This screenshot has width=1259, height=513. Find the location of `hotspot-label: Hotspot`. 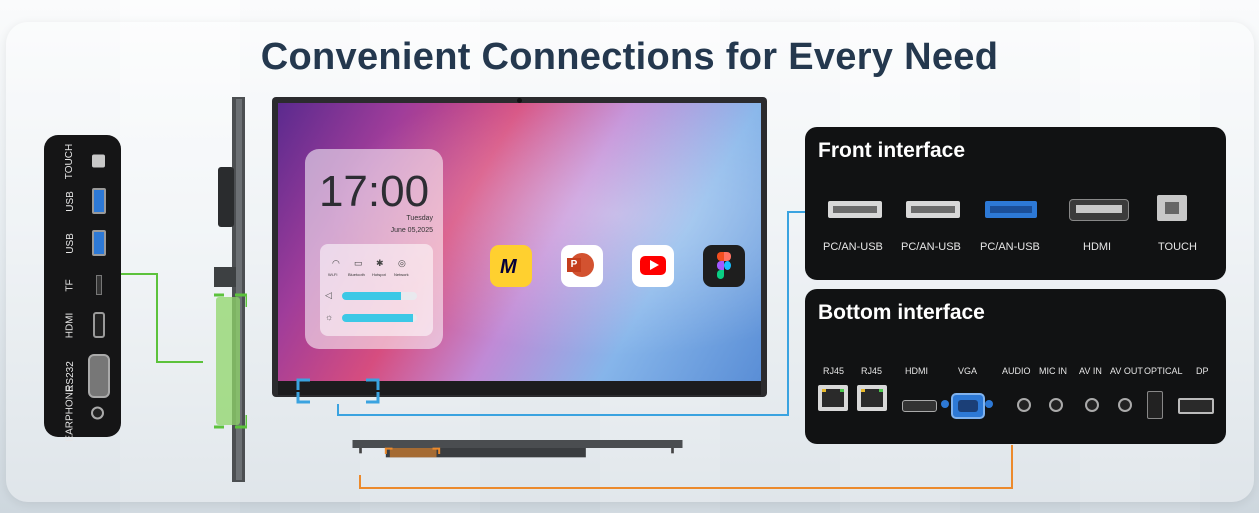

hotspot-label: Hotspot is located at coordinates (379, 274).